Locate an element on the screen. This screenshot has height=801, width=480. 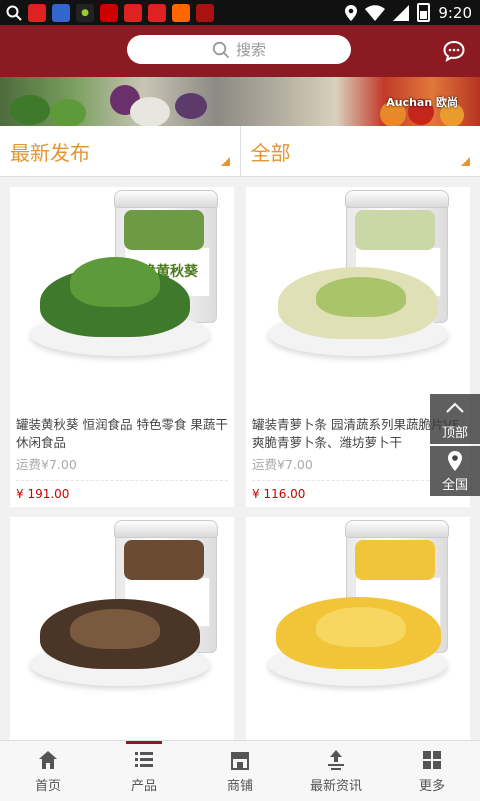
nav-home-label: 首页 is located at coordinates (48, 784).